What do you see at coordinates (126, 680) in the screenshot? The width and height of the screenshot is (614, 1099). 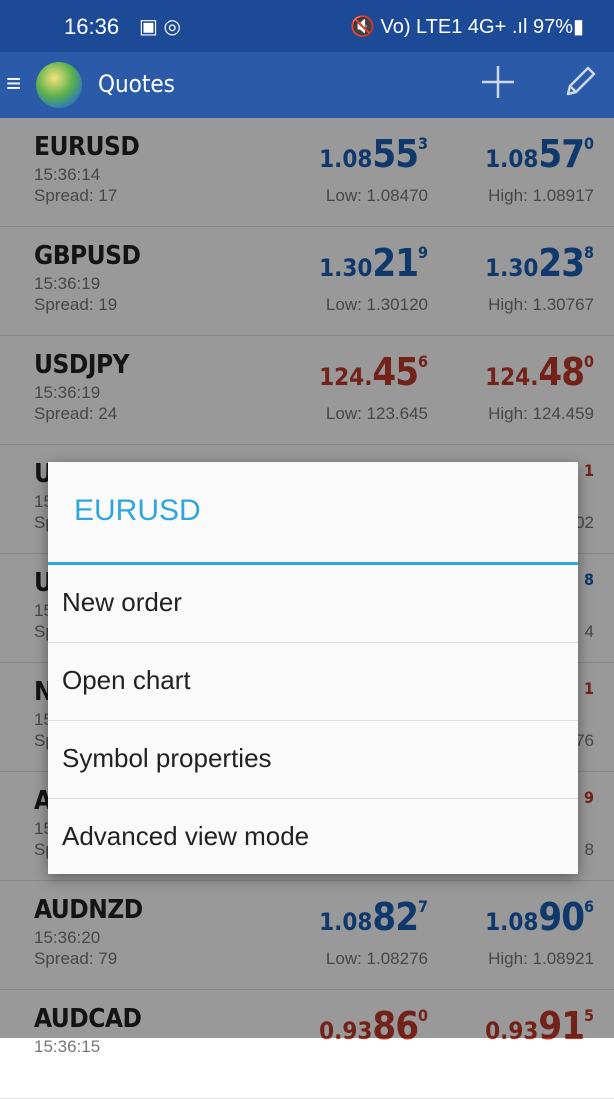 I see `menu-item-label: Open chart` at bounding box center [126, 680].